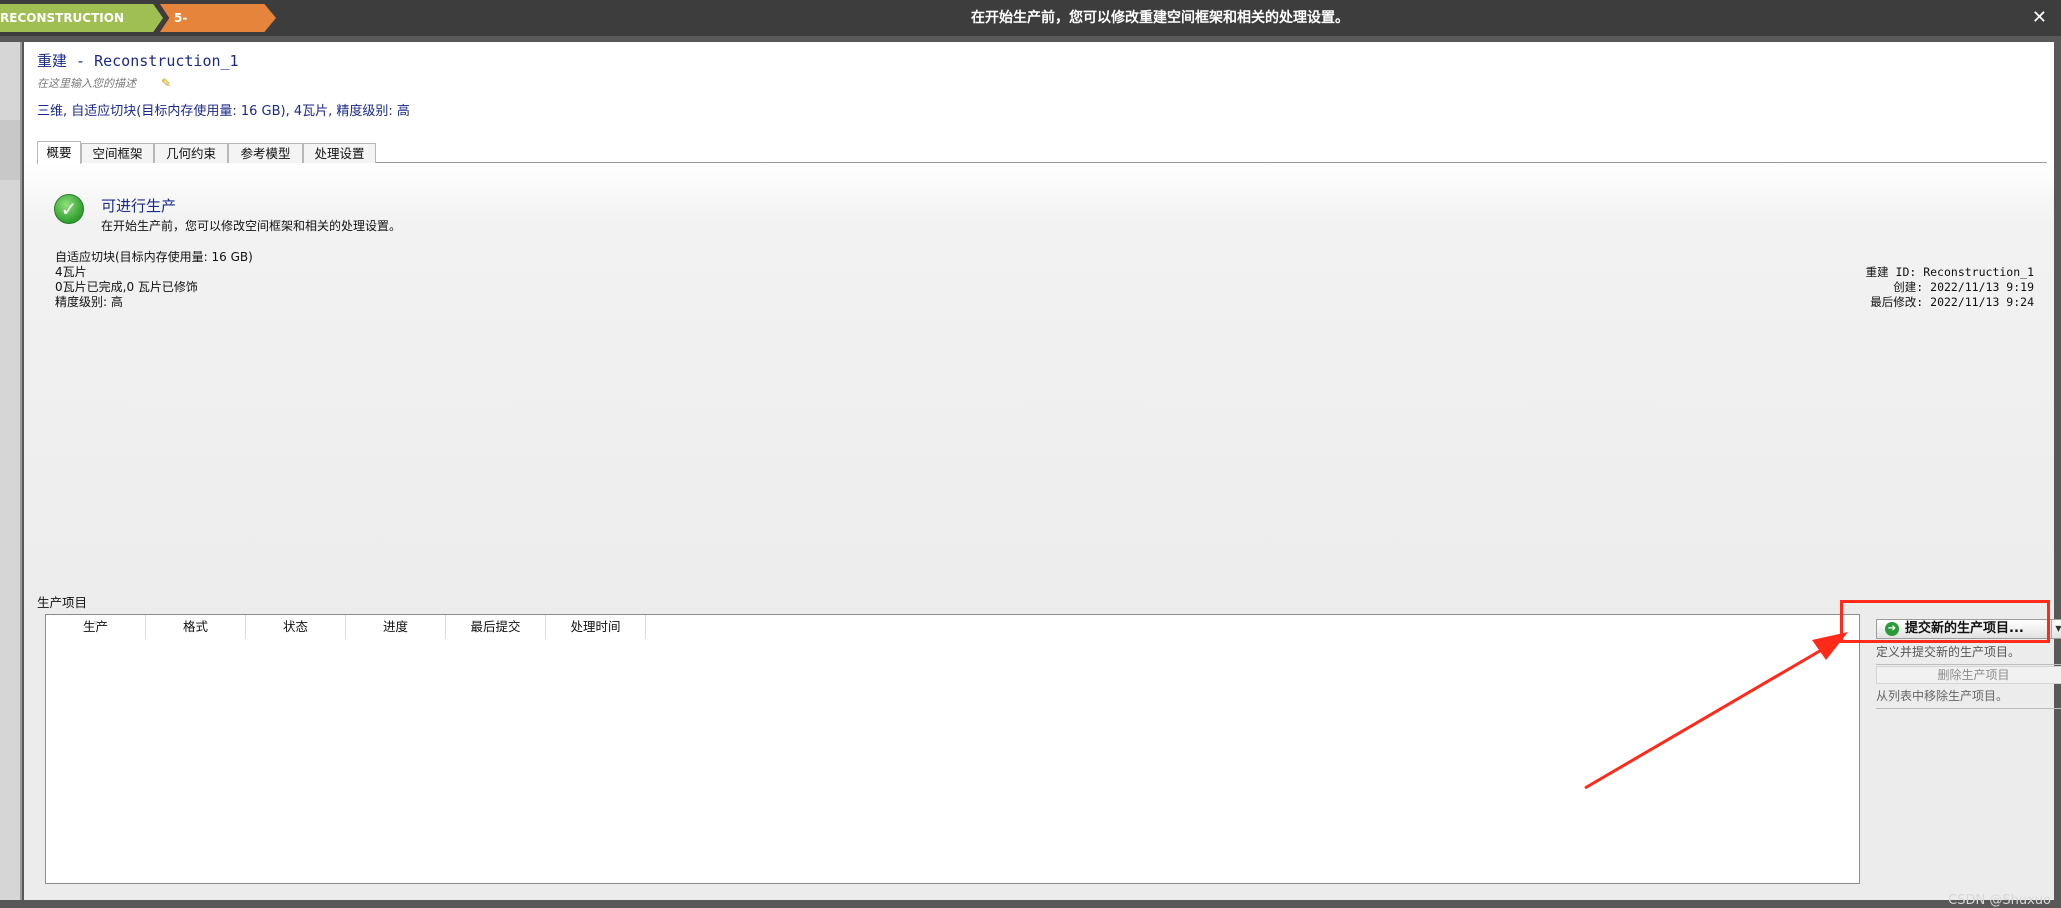 This screenshot has width=2061, height=908. Describe the element at coordinates (496, 627) in the screenshot. I see `column-header-last-submitted: 最后提交` at that location.